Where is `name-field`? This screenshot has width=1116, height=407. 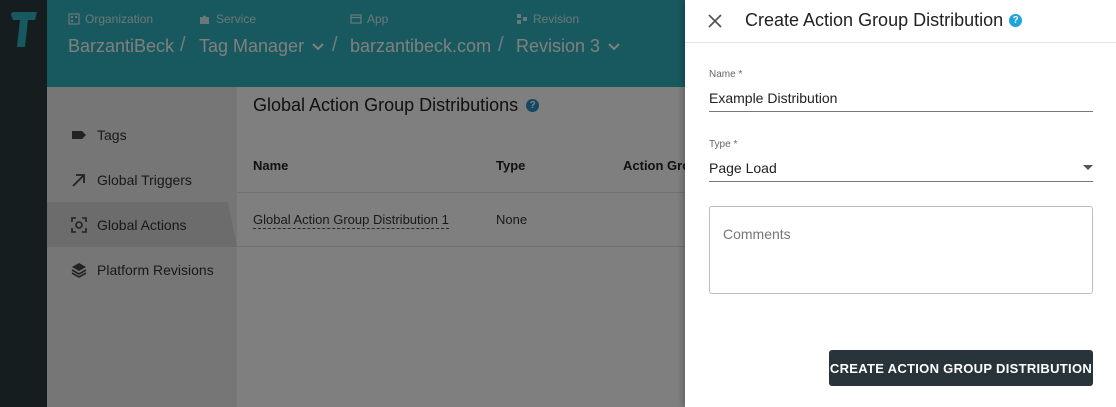
name-field is located at coordinates (901, 101).